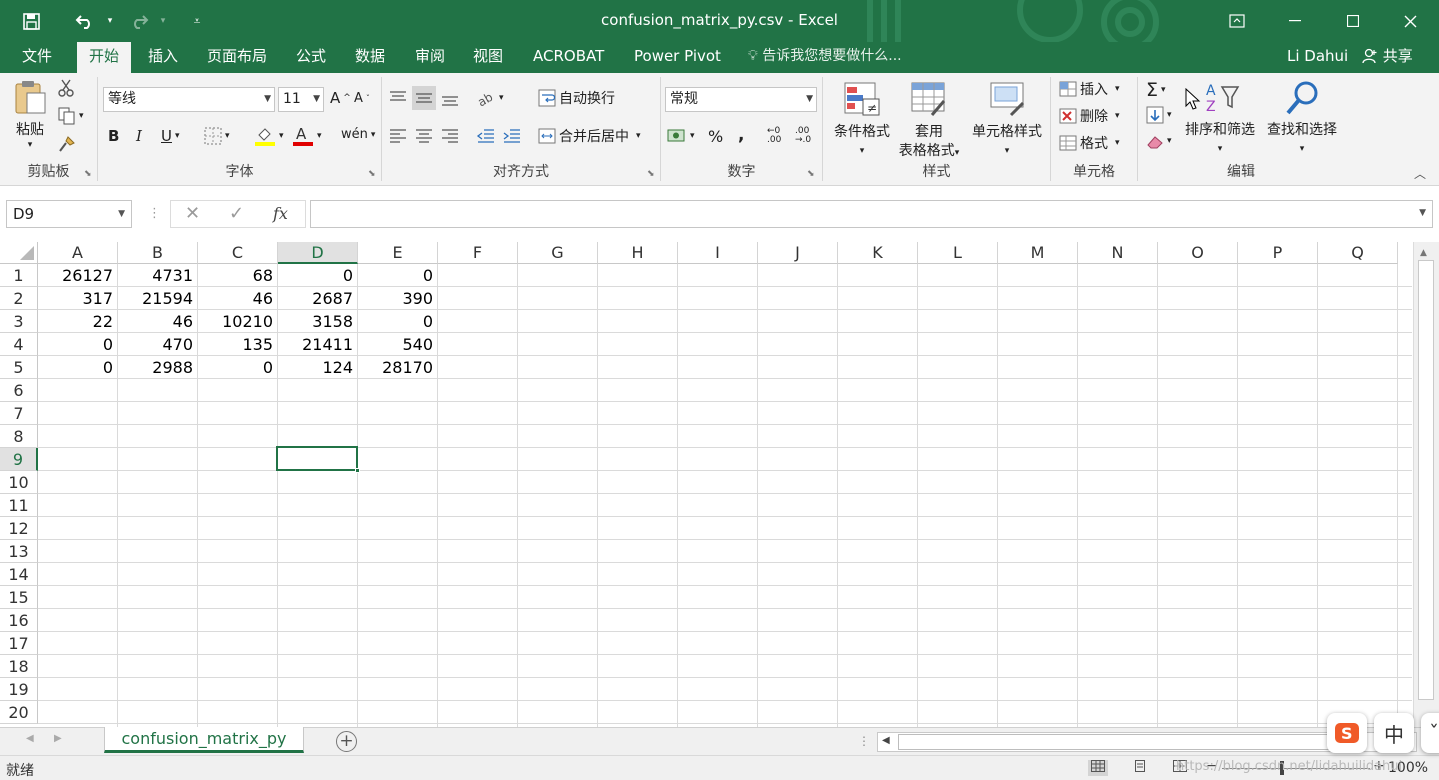  What do you see at coordinates (450, 136) in the screenshot?
I see `align-right-icon` at bounding box center [450, 136].